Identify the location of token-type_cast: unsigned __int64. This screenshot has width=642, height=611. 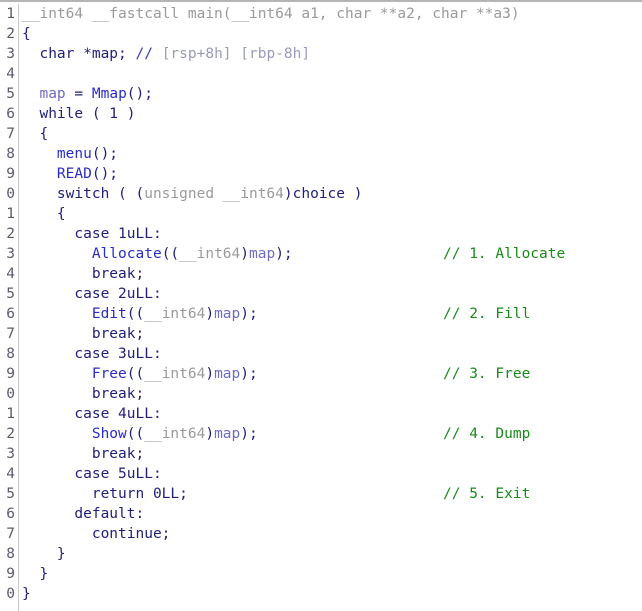
(214, 194).